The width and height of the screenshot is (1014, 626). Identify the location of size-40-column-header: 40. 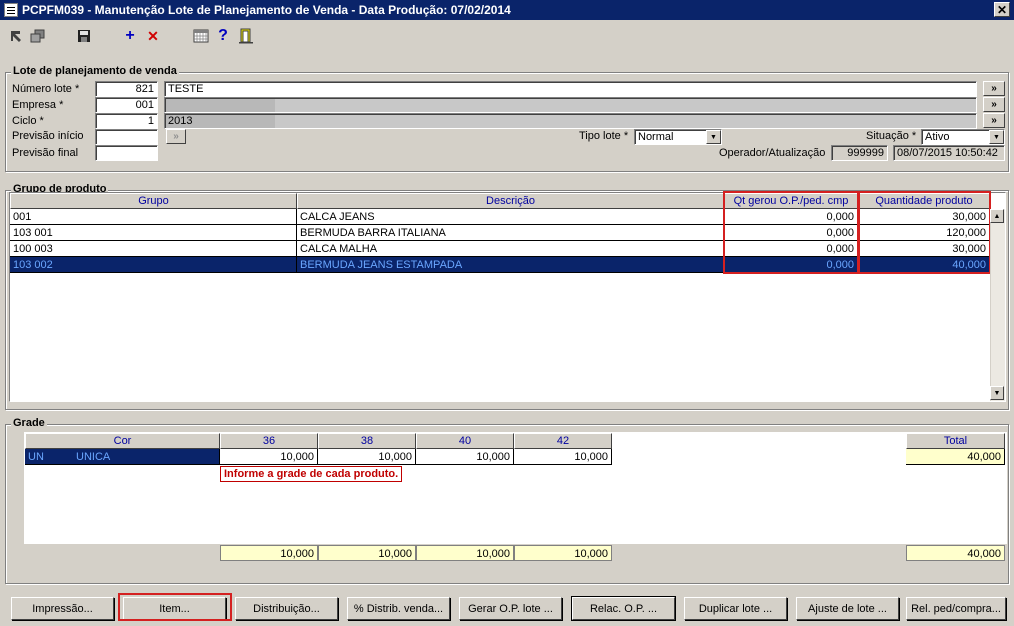
(465, 441).